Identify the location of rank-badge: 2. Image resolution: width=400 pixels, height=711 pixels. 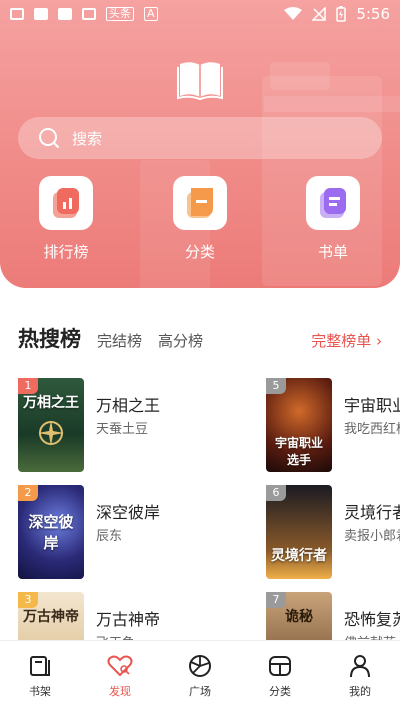
(28, 493).